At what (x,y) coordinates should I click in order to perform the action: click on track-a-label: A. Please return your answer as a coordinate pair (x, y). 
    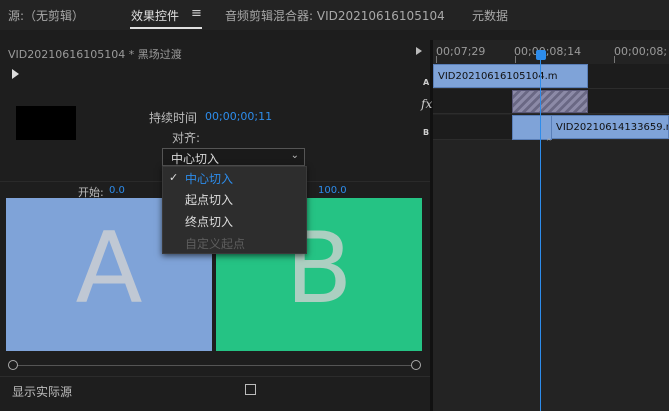
    Looking at the image, I should click on (426, 82).